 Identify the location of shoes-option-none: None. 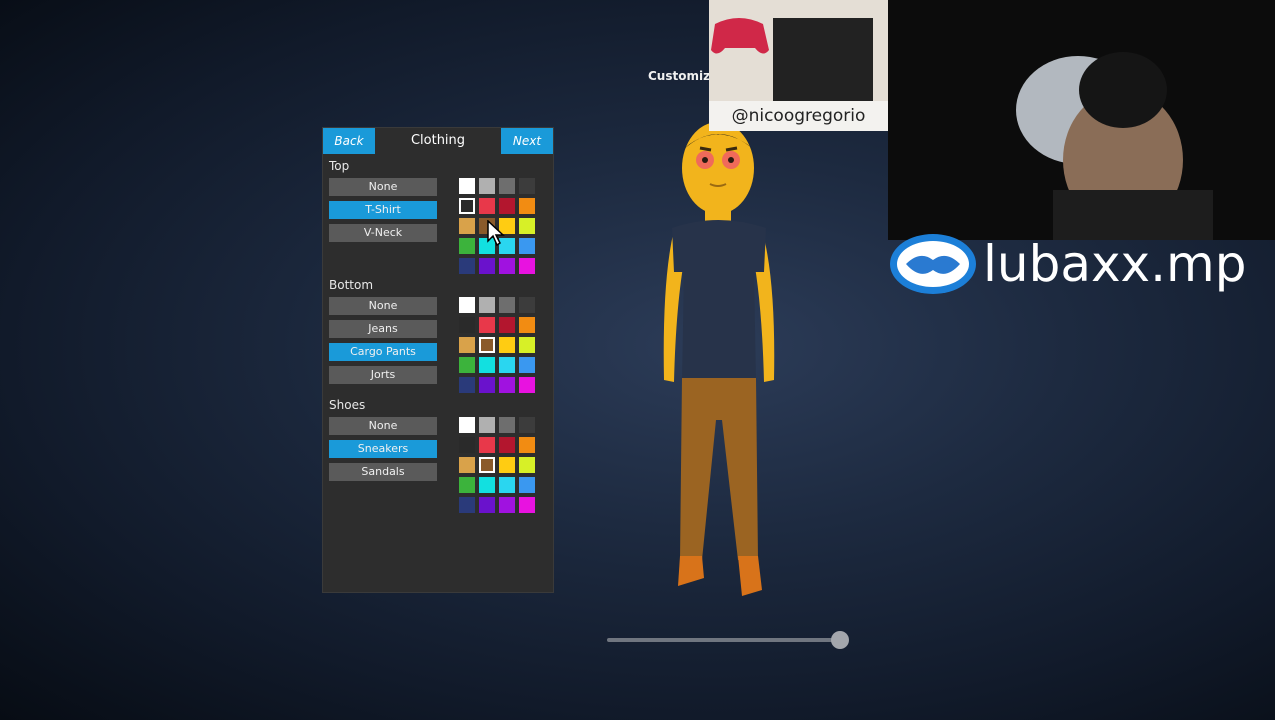
(383, 426).